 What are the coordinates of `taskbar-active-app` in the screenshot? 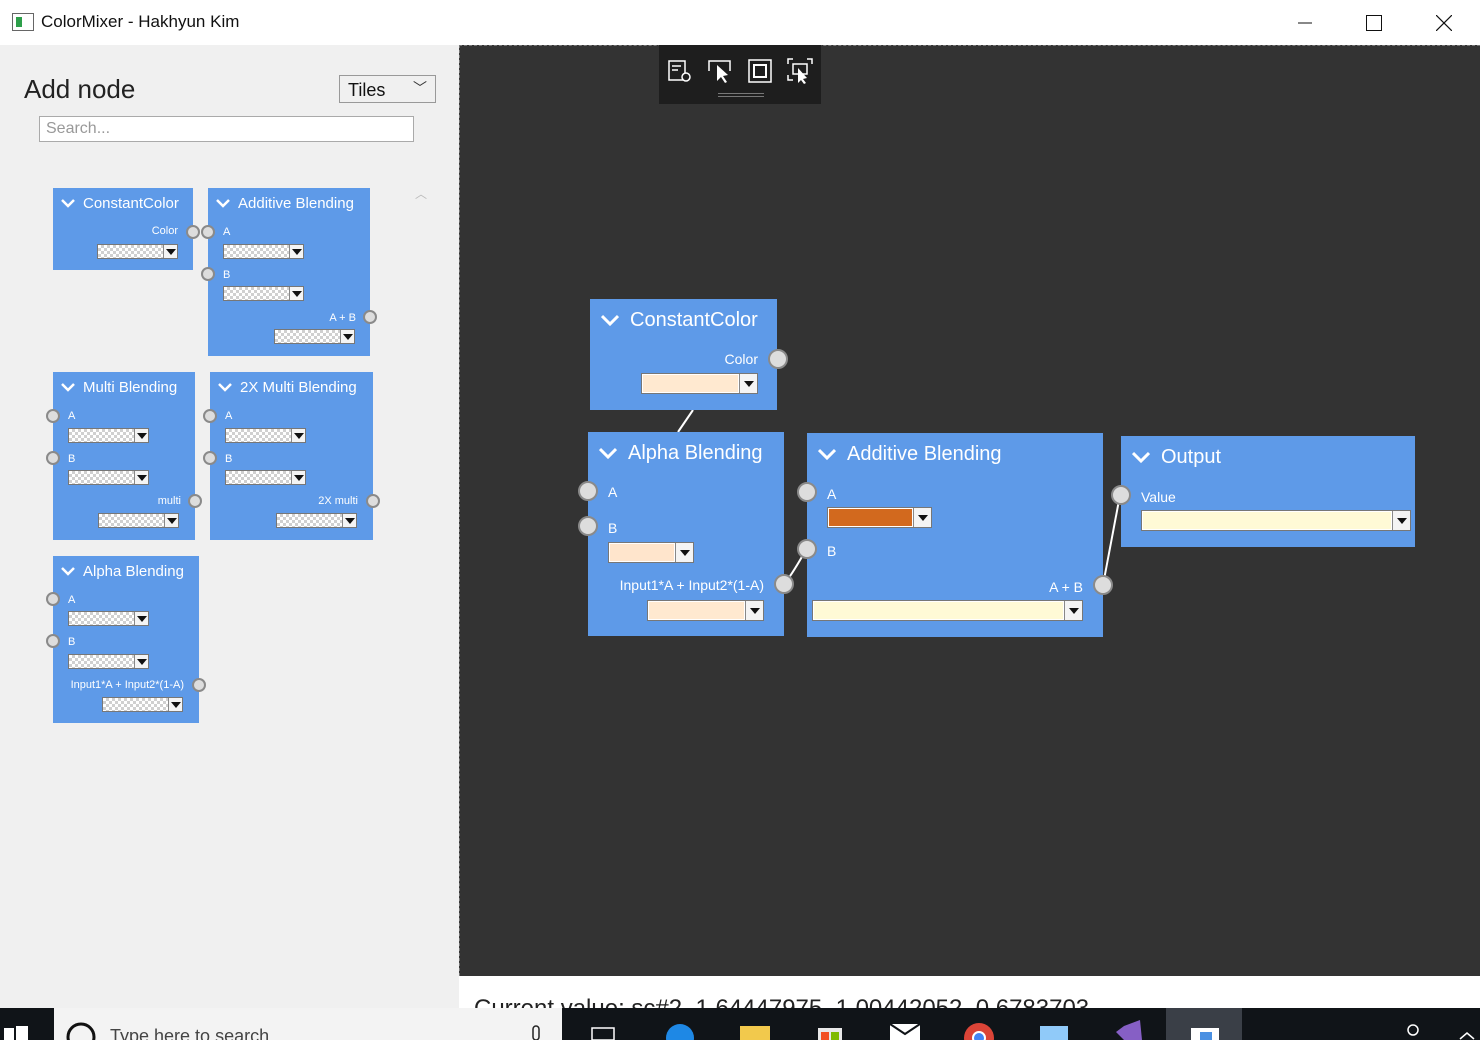 It's located at (1204, 1024).